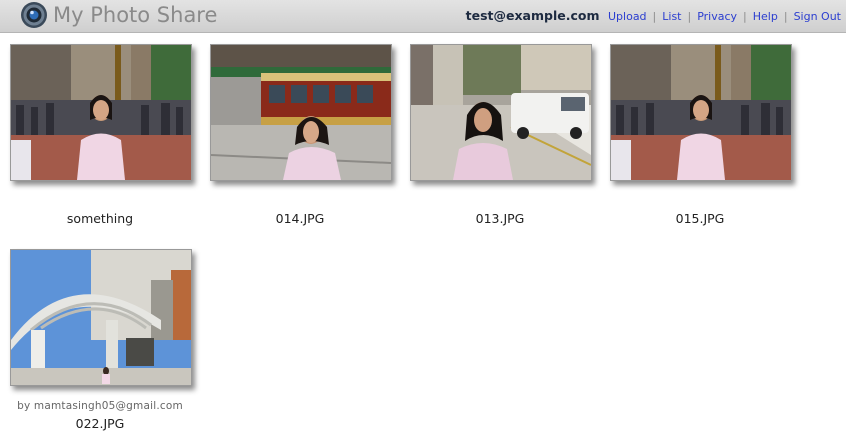  I want to click on nav-privacy-link: Privacy, so click(717, 16).